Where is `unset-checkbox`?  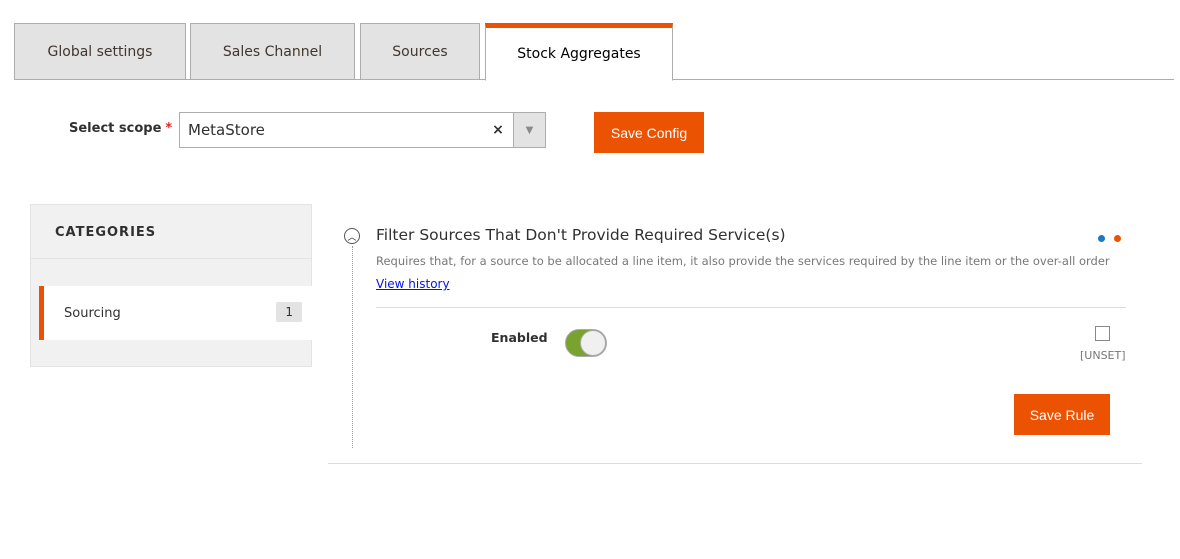 unset-checkbox is located at coordinates (1102, 333).